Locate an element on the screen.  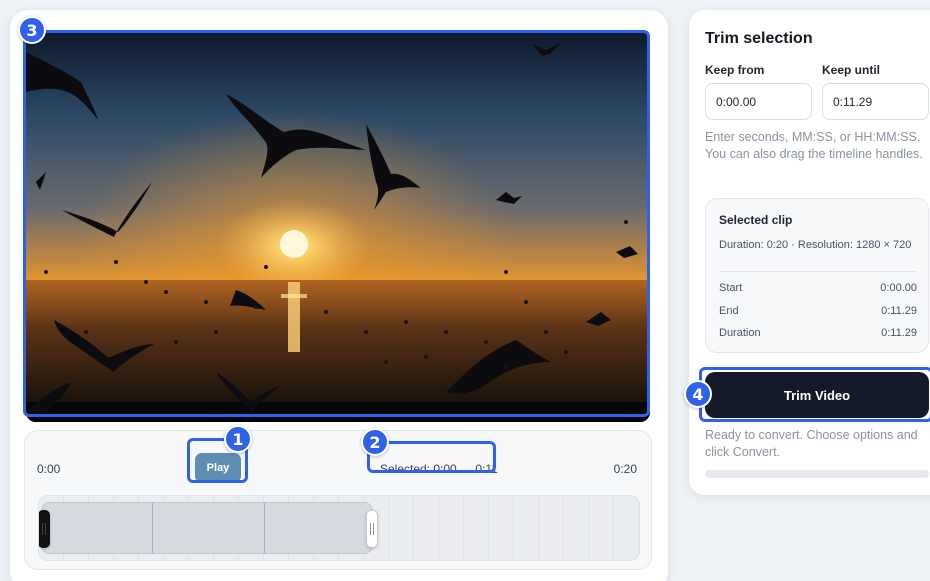
trim-video-button: Trim Video is located at coordinates (817, 395).